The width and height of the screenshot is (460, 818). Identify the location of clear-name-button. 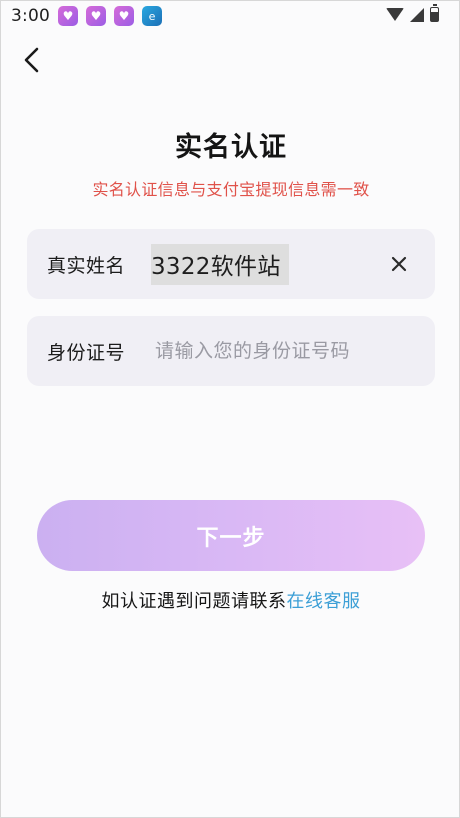
(399, 264).